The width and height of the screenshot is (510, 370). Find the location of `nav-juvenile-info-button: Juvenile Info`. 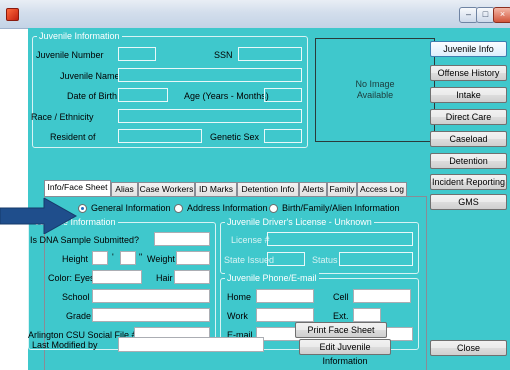

nav-juvenile-info-button: Juvenile Info is located at coordinates (468, 49).